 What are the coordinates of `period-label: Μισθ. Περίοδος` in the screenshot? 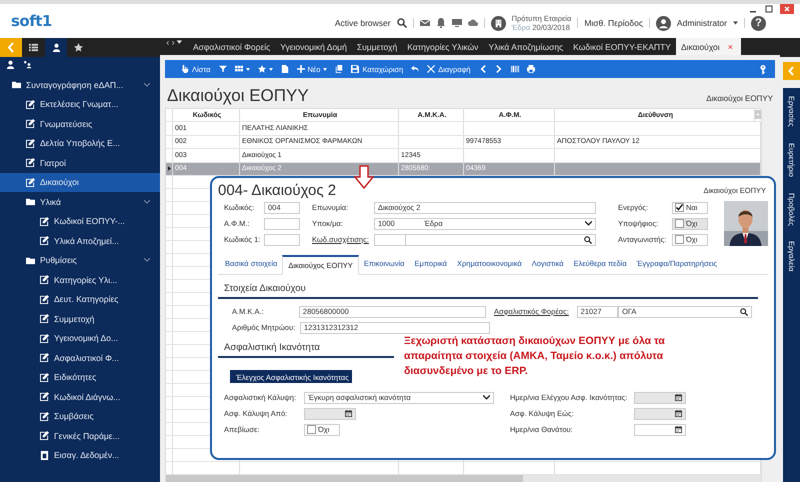 It's located at (613, 23).